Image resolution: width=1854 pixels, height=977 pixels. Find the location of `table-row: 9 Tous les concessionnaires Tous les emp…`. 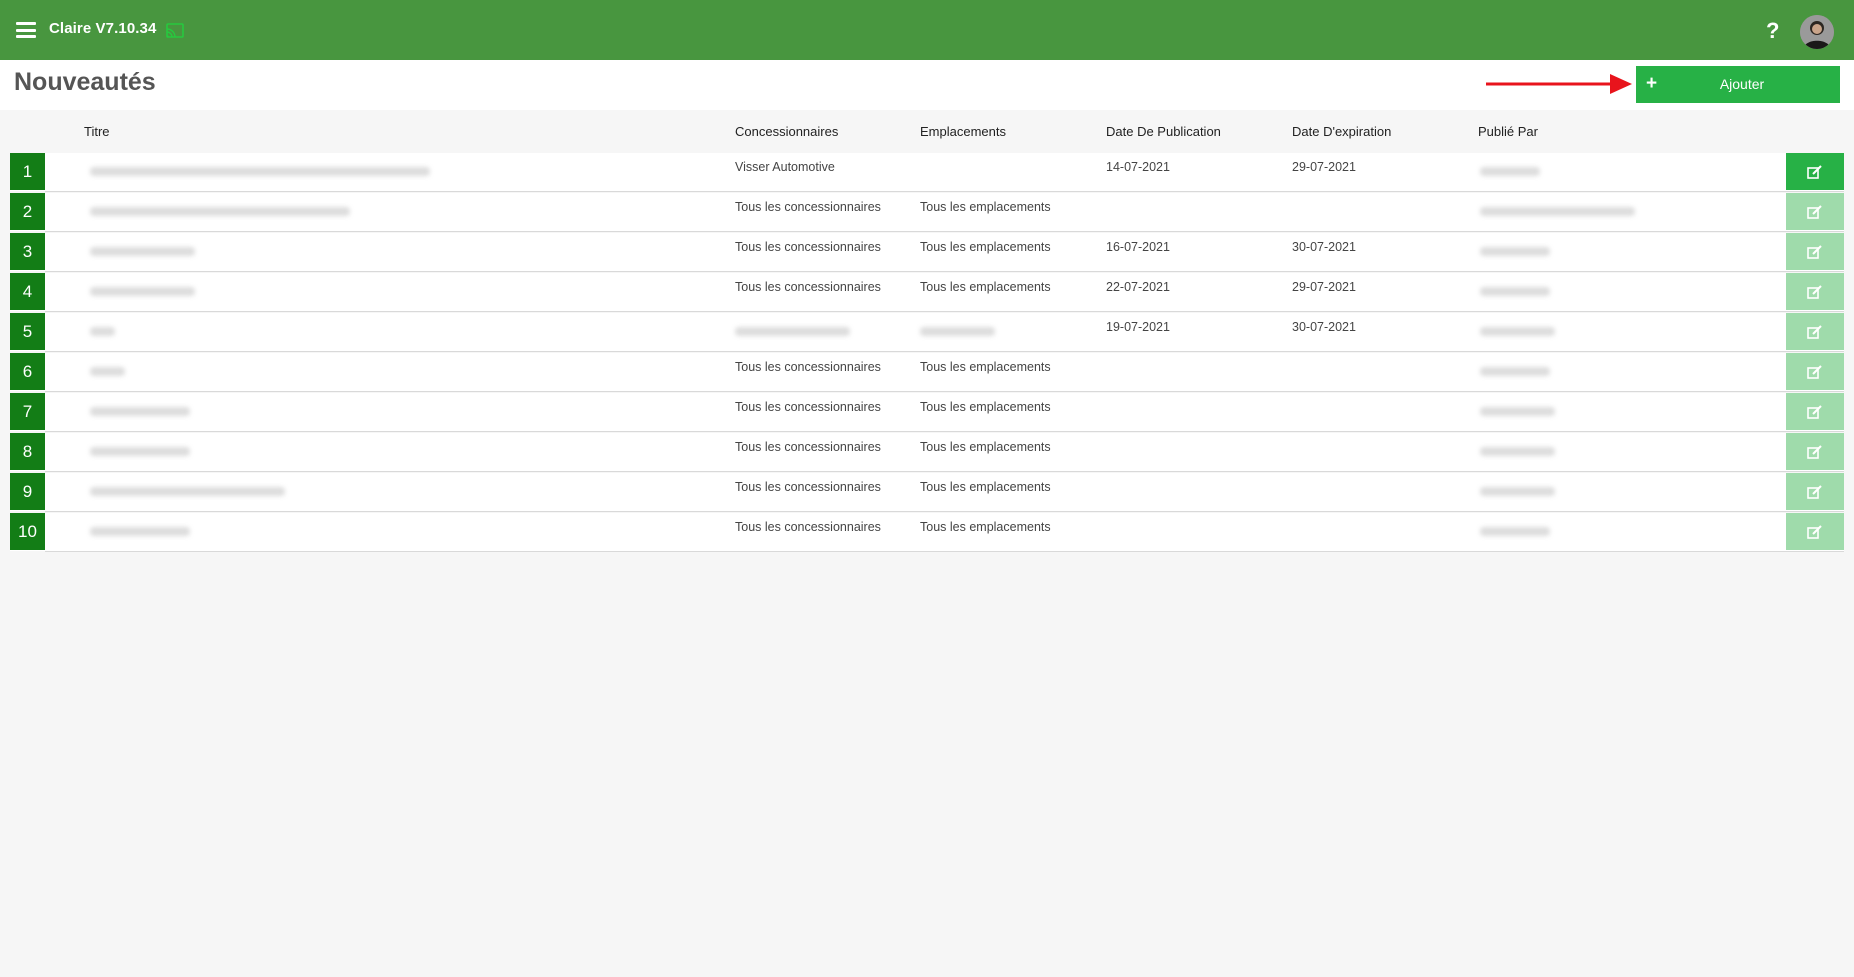

table-row: 9 Tous les concessionnaires Tous les emp… is located at coordinates (927, 492).